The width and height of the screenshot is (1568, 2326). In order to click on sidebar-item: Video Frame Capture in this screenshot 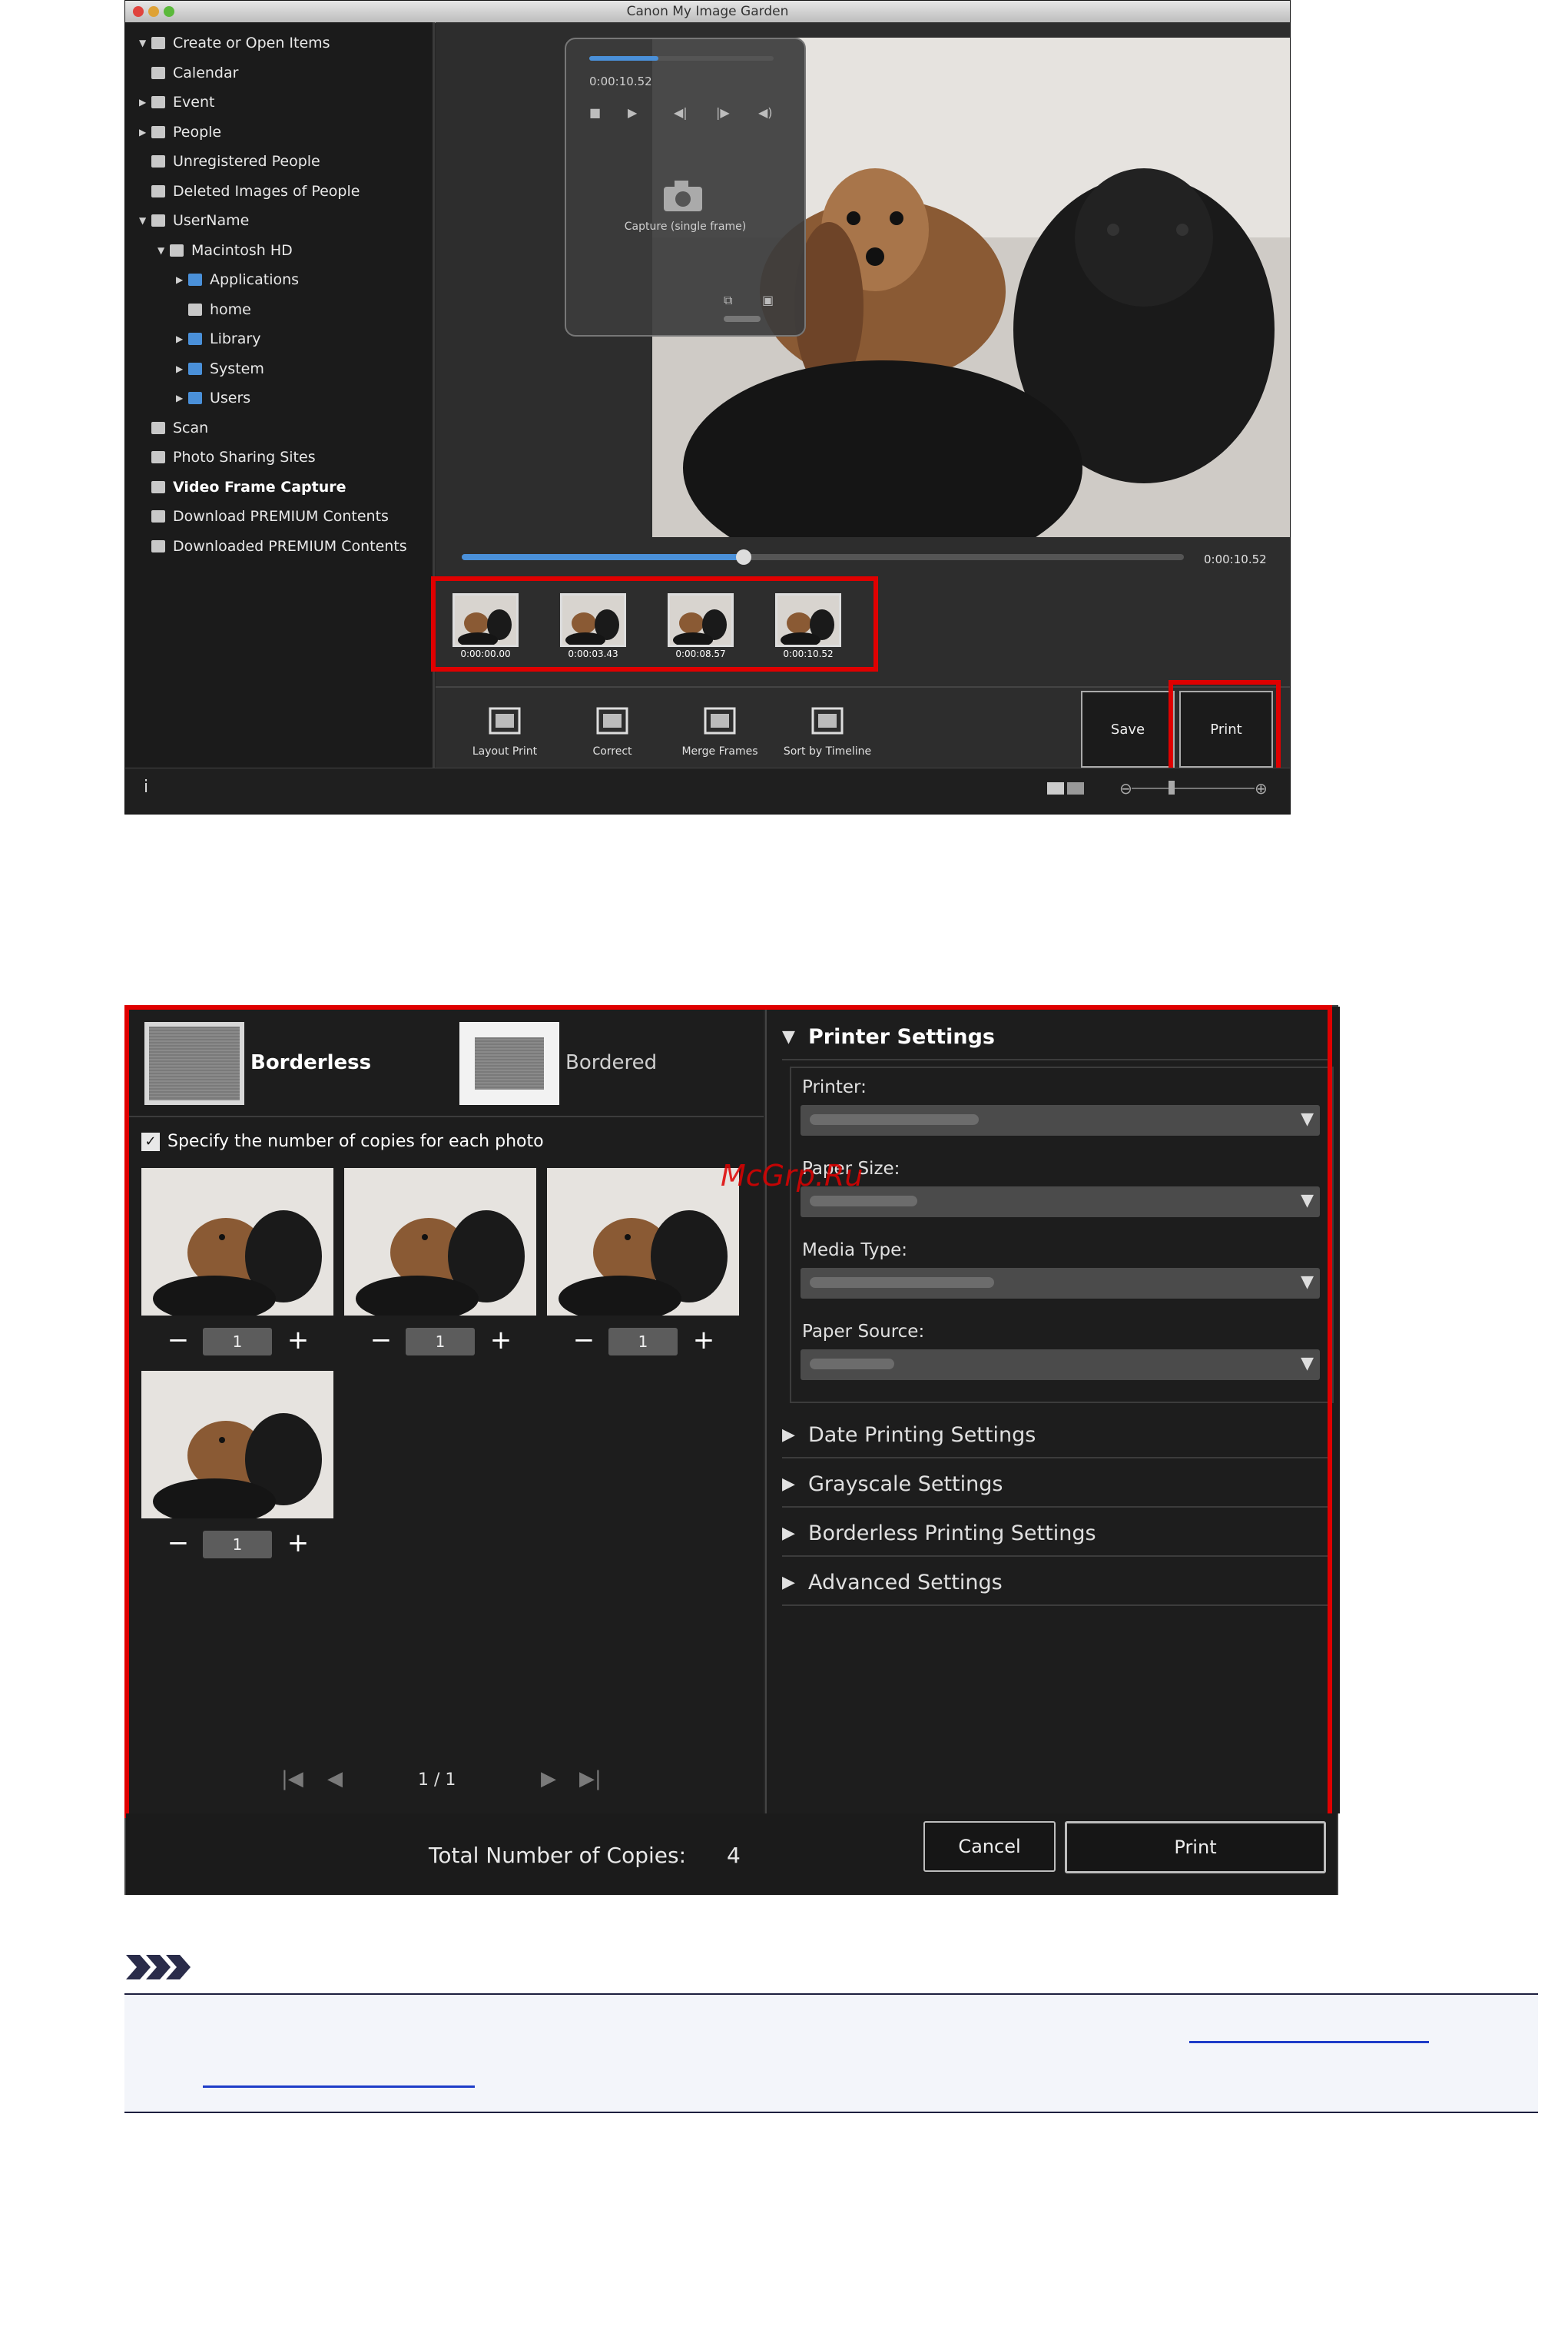, I will do `click(242, 487)`.